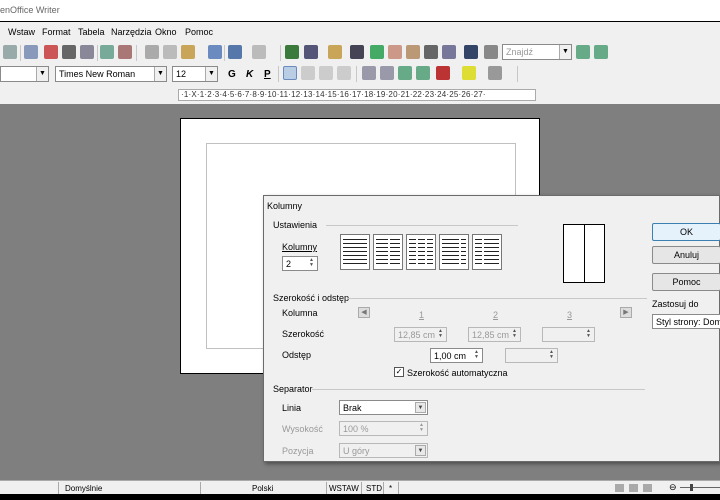  I want to click on column-1-width-field: 12,85 cm ▲ ▼, so click(420, 334).